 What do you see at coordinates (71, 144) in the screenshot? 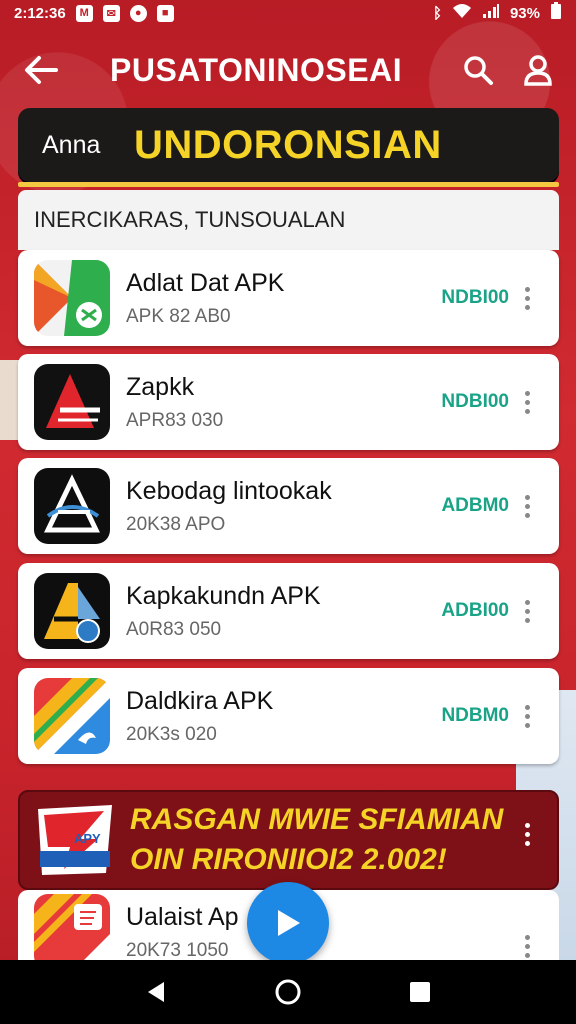
I see `banner-prefix: Anna` at bounding box center [71, 144].